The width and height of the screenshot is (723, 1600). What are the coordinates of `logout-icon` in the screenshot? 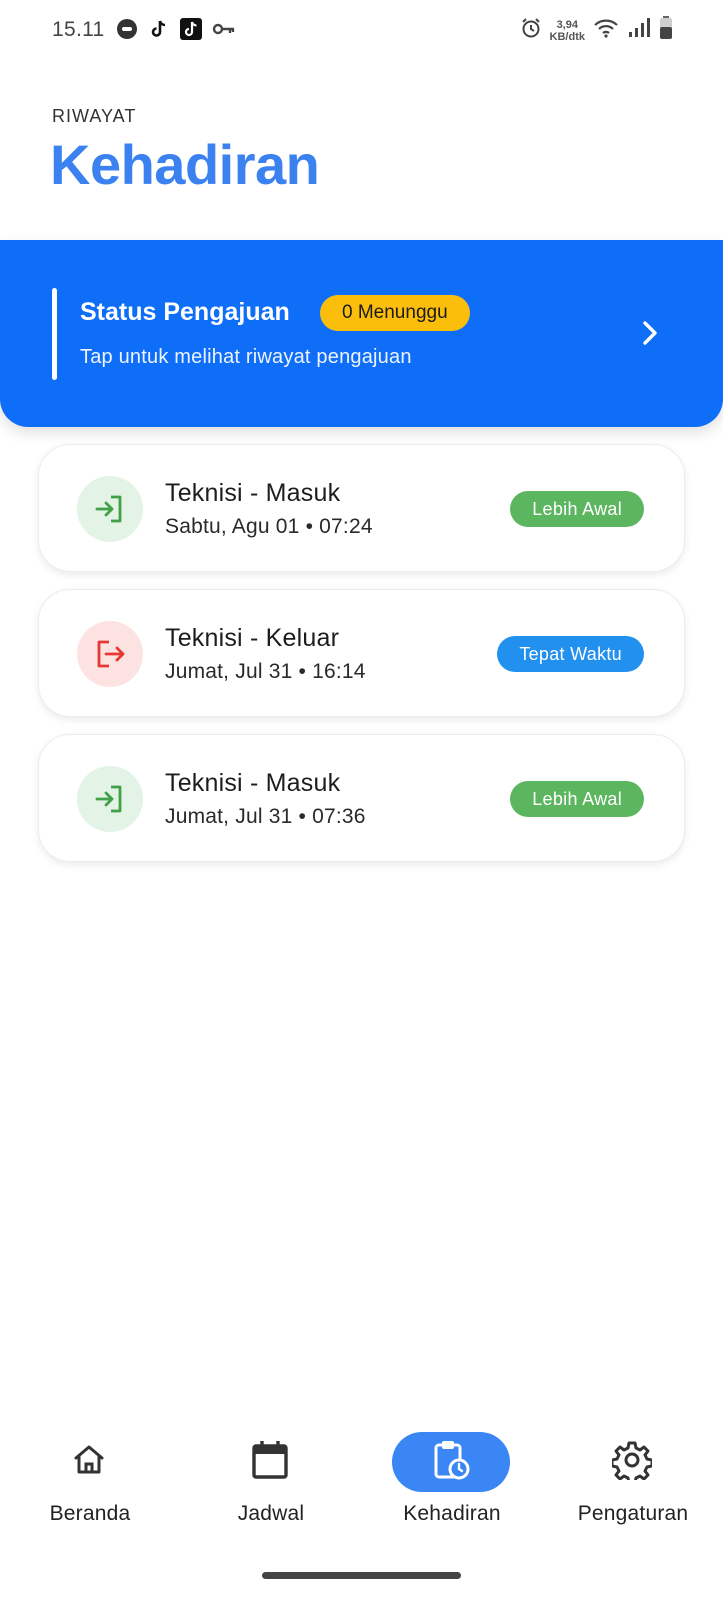 It's located at (110, 654).